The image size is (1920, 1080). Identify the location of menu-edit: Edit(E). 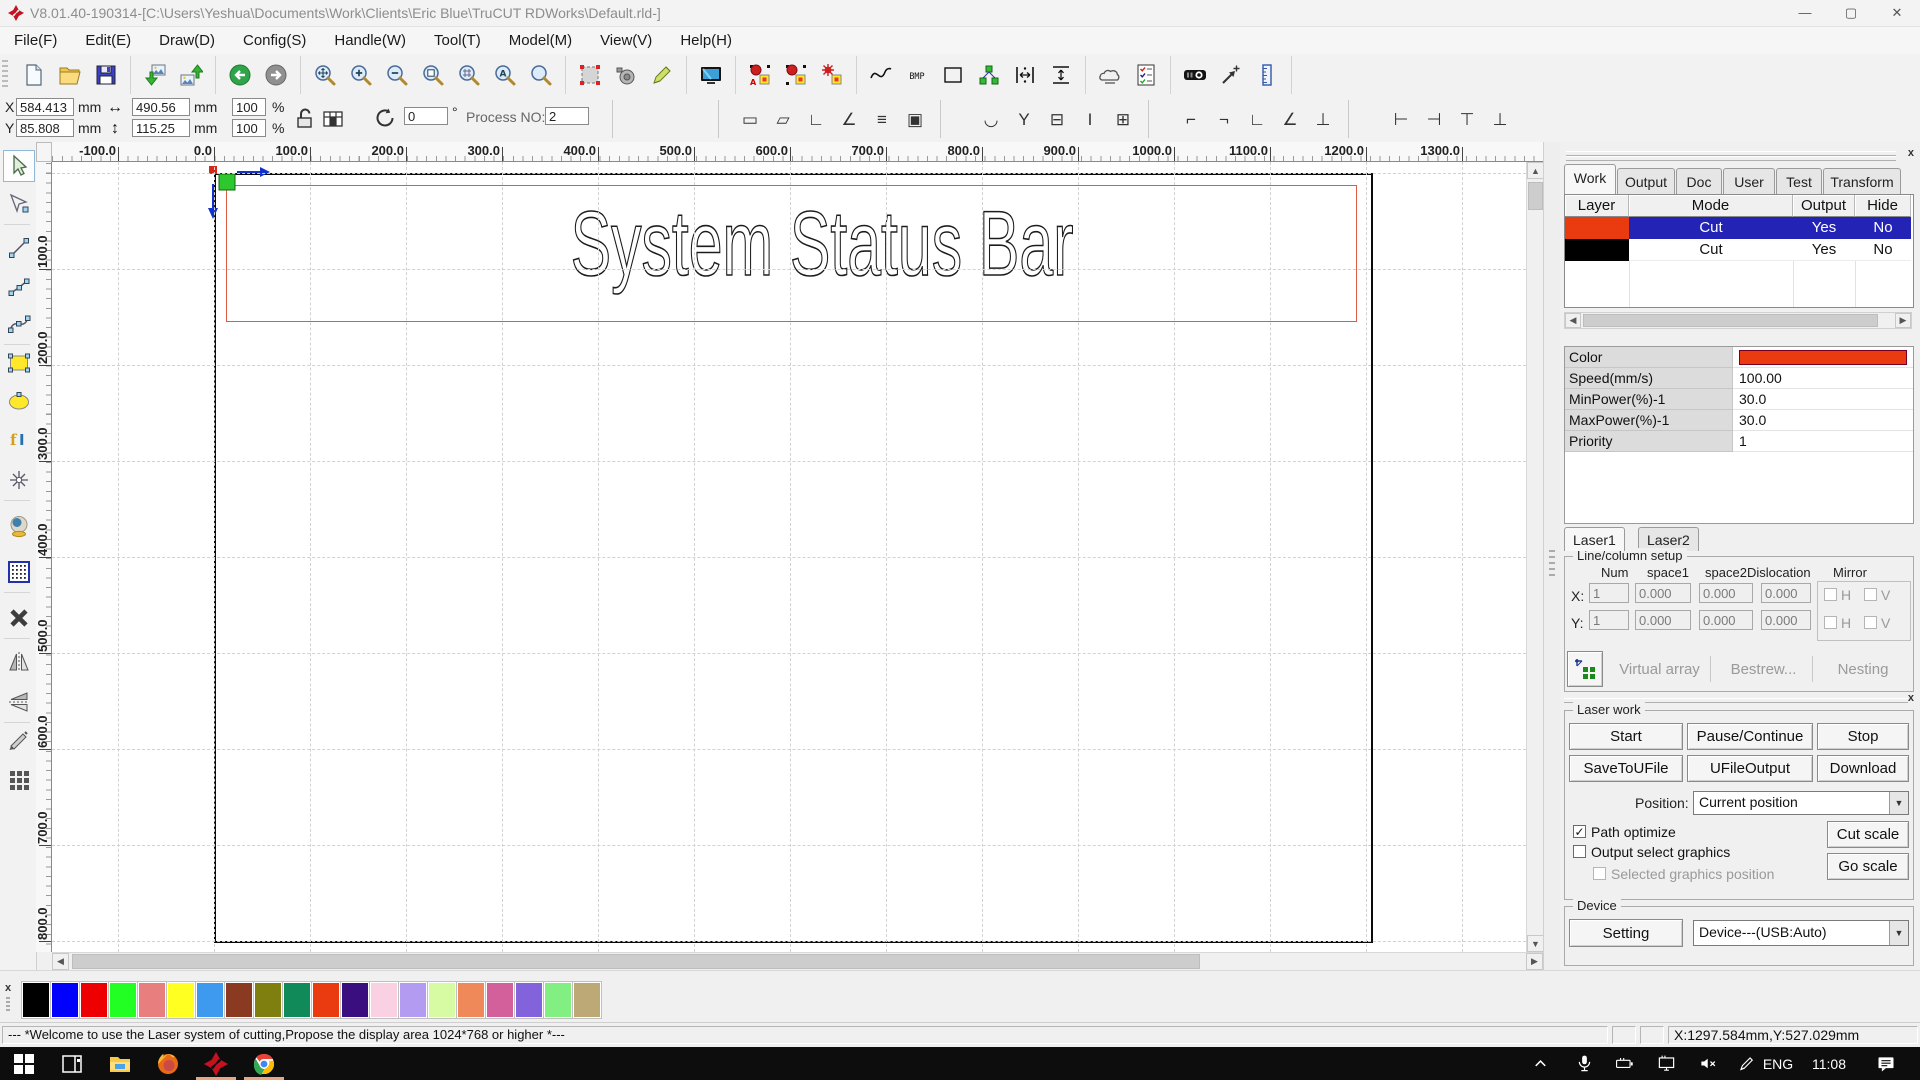
(108, 40).